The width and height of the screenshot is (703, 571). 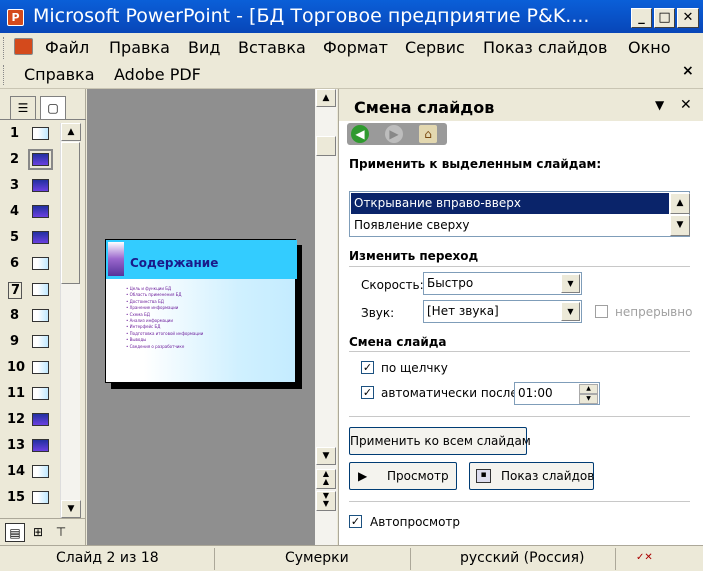 What do you see at coordinates (502, 311) in the screenshot?
I see `sound-select: [Нет звука] ▼` at bounding box center [502, 311].